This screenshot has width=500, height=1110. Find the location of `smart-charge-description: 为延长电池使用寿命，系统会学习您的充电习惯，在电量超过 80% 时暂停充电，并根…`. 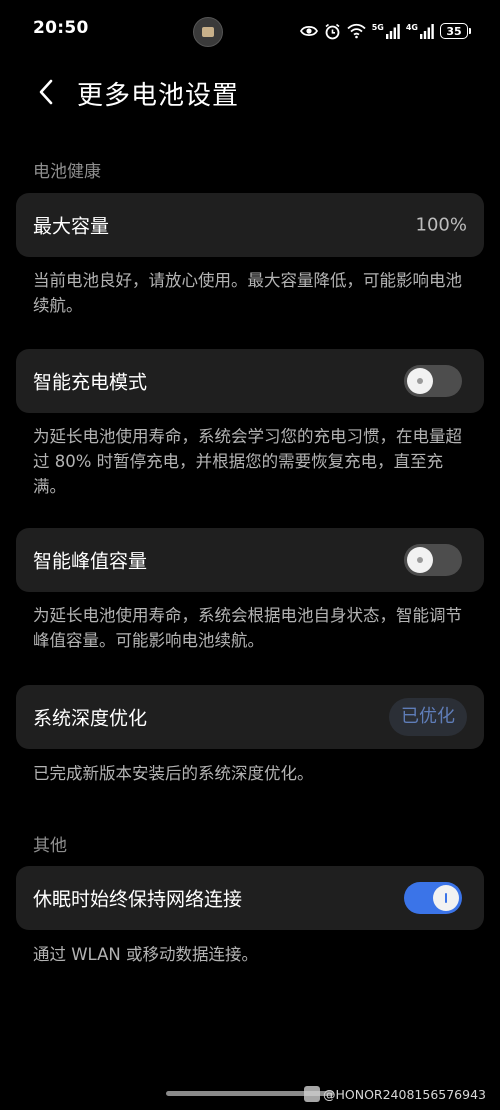

smart-charge-description: 为延长电池使用寿命，系统会学习您的充电习惯，在电量超过 80% 时暂停充电，并根… is located at coordinates (247, 461).